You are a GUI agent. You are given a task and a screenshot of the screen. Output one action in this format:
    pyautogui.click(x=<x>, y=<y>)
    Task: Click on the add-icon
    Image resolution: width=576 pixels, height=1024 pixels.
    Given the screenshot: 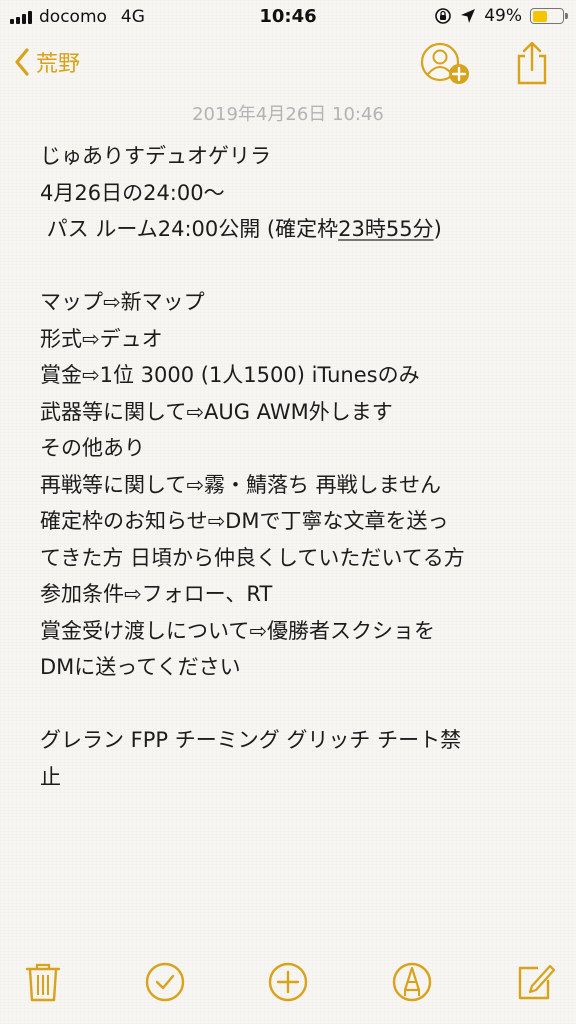 What is the action you would take?
    pyautogui.click(x=288, y=982)
    